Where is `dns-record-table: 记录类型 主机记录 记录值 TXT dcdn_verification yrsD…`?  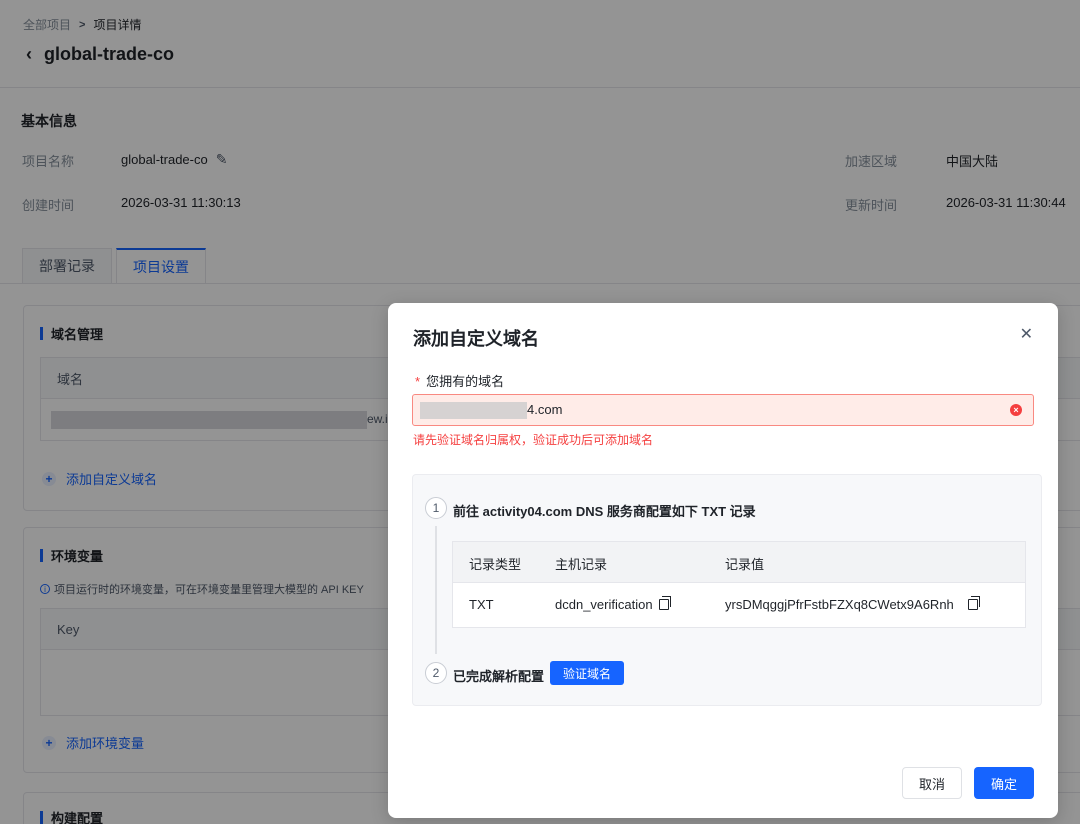
dns-record-table: 记录类型 主机记录 记录值 TXT dcdn_verification yrsD… is located at coordinates (739, 584).